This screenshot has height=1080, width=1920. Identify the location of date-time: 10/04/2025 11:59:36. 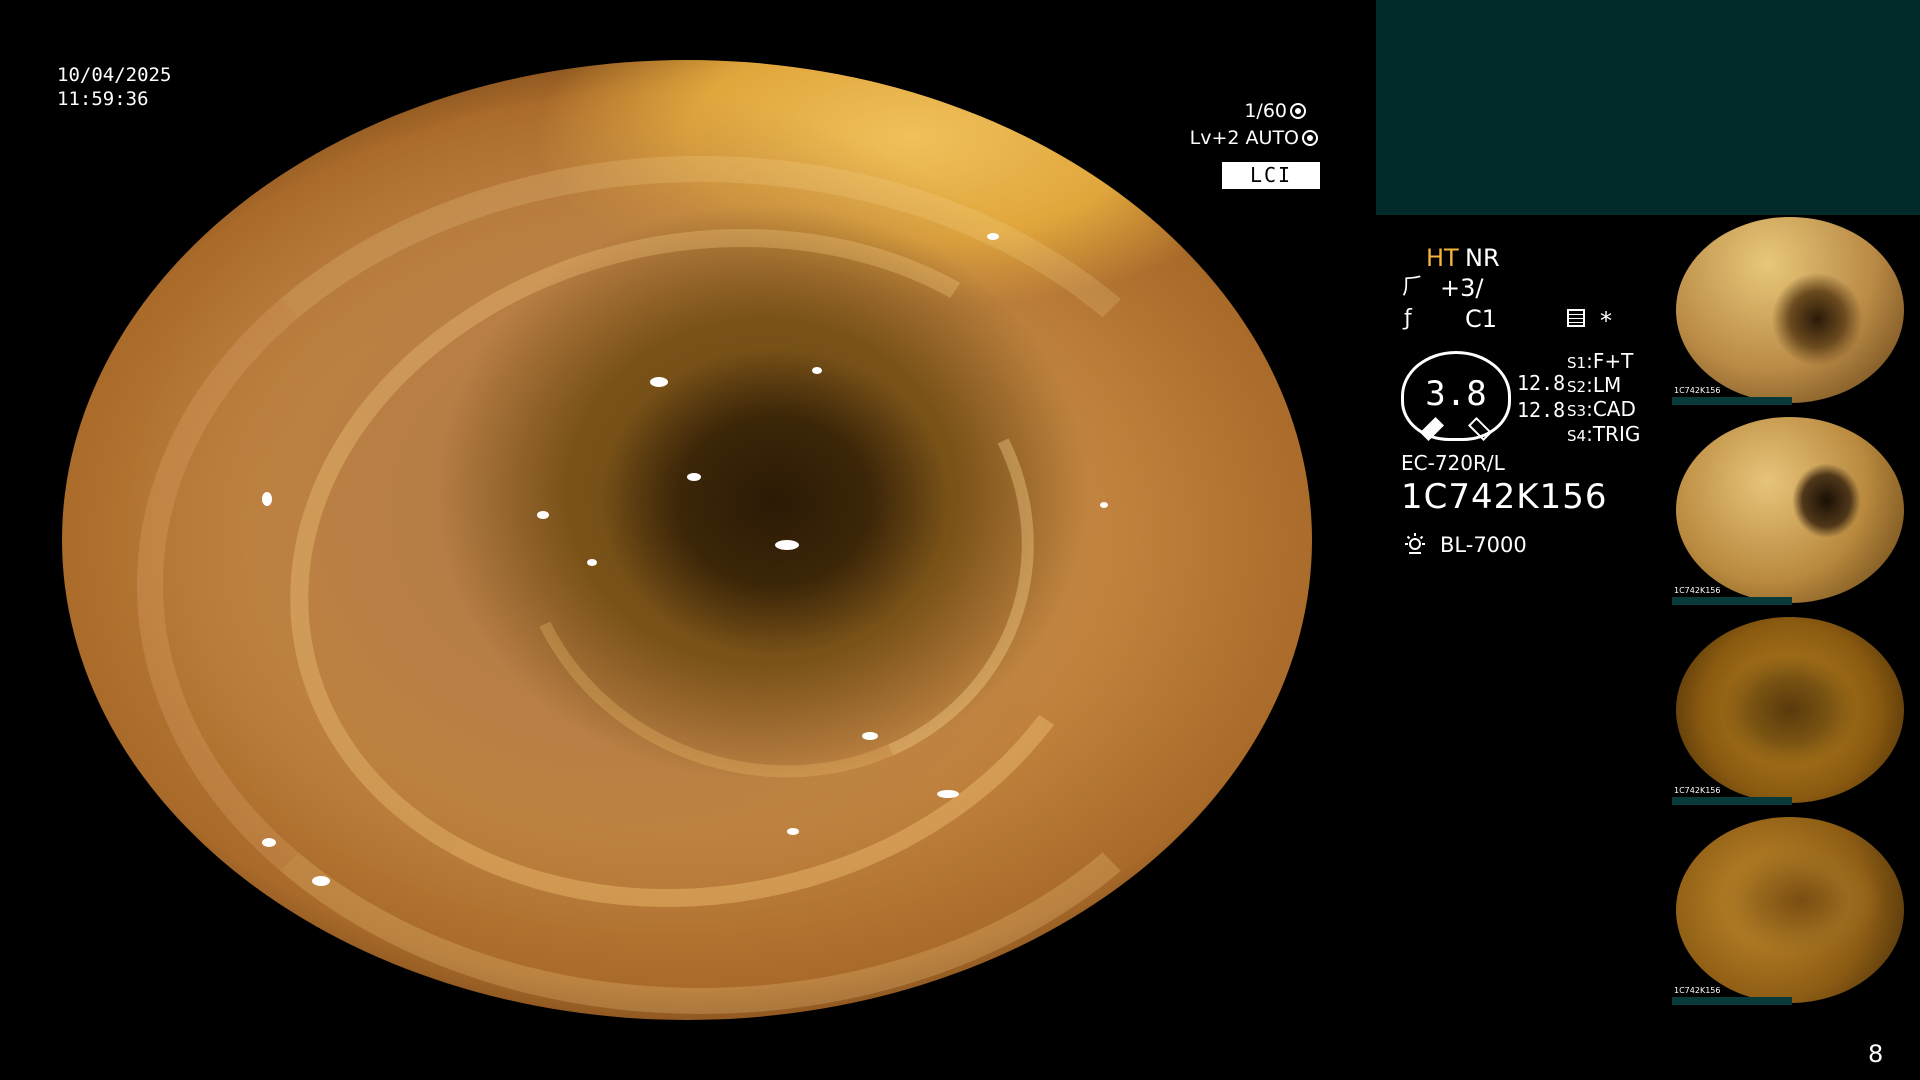
(114, 87).